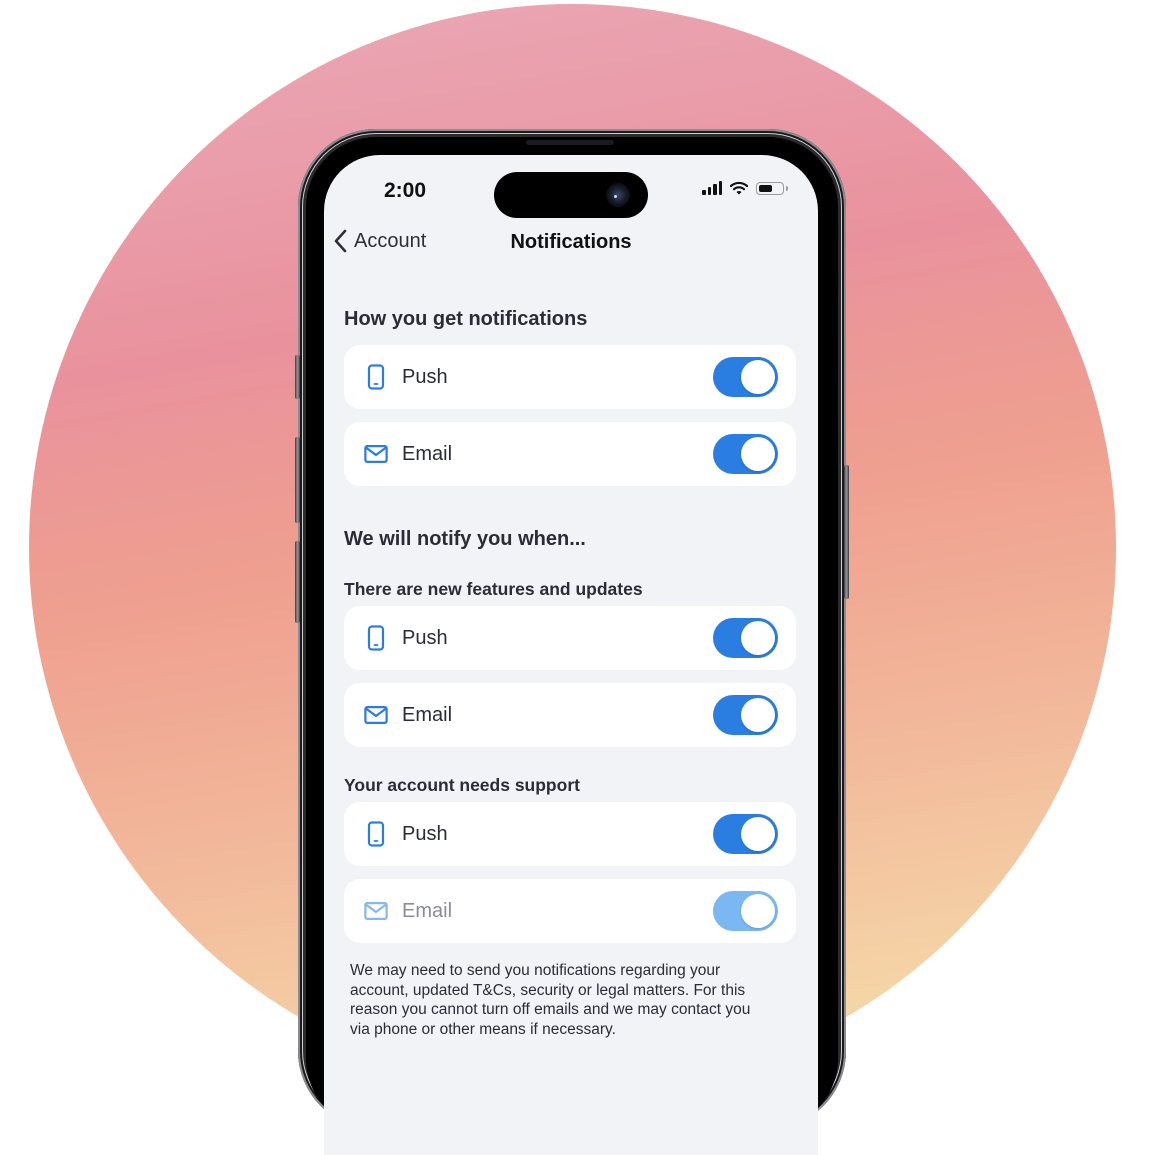 This screenshot has width=1152, height=1155. Describe the element at coordinates (745, 377) in the screenshot. I see `push-toggle` at that location.